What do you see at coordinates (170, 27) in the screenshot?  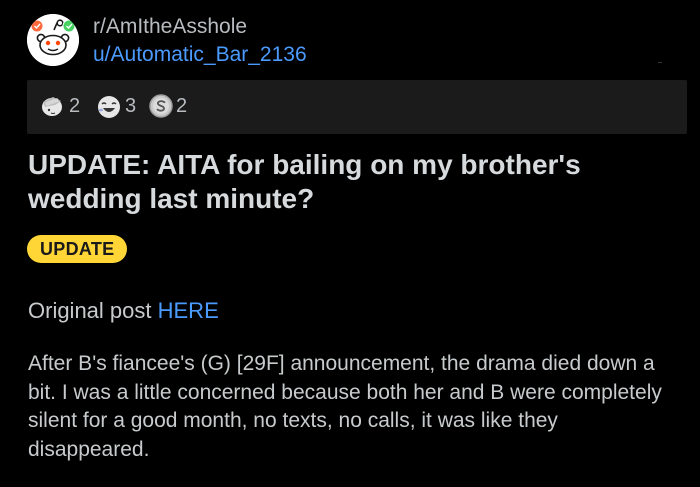 I see `subreddit-name: r/AmItheAsshole` at bounding box center [170, 27].